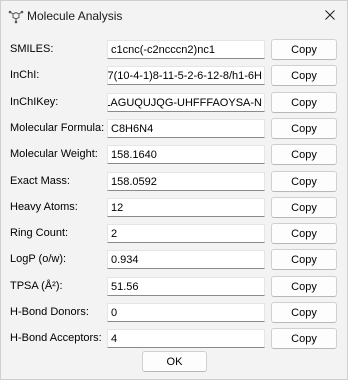 The image size is (348, 380). I want to click on property-field-hbd: 0, so click(186, 312).